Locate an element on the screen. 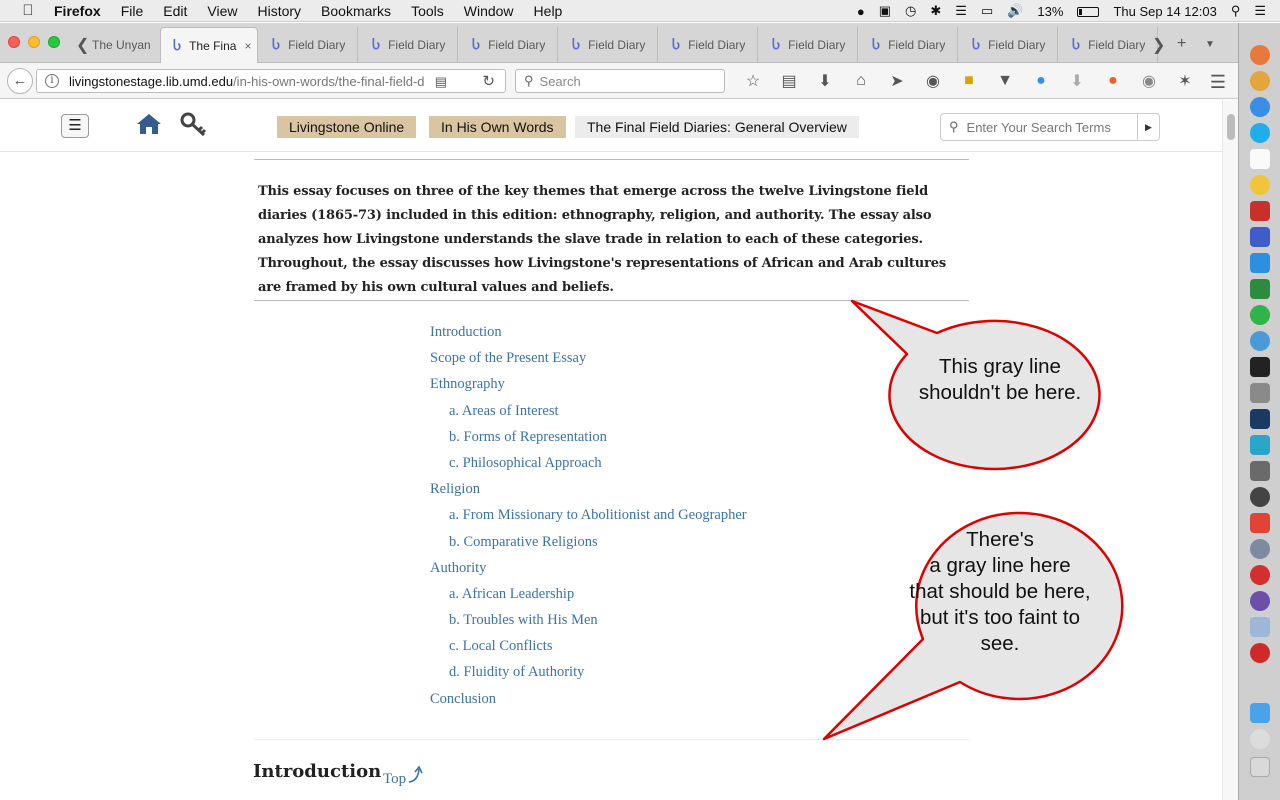 This screenshot has width=1280, height=800. globe-icon is located at coordinates (1260, 341).